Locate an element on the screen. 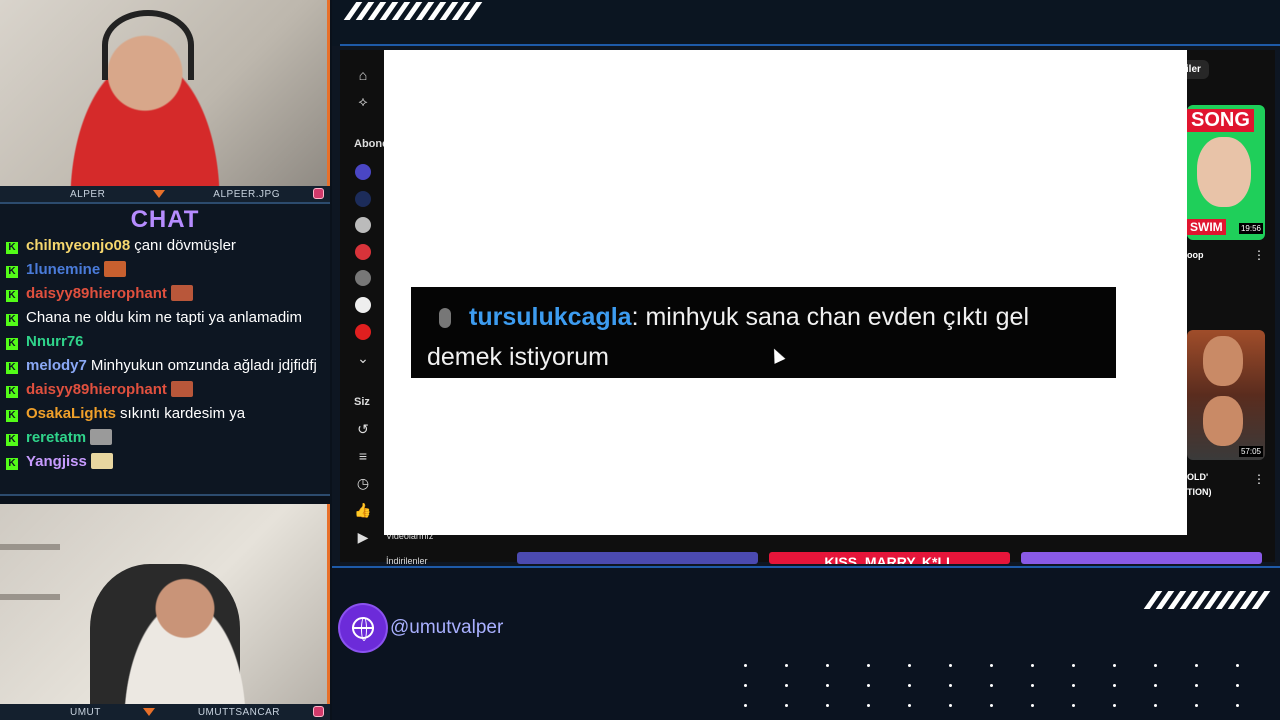 This screenshot has width=1280, height=720. play-icon: ▶ is located at coordinates (363, 537).